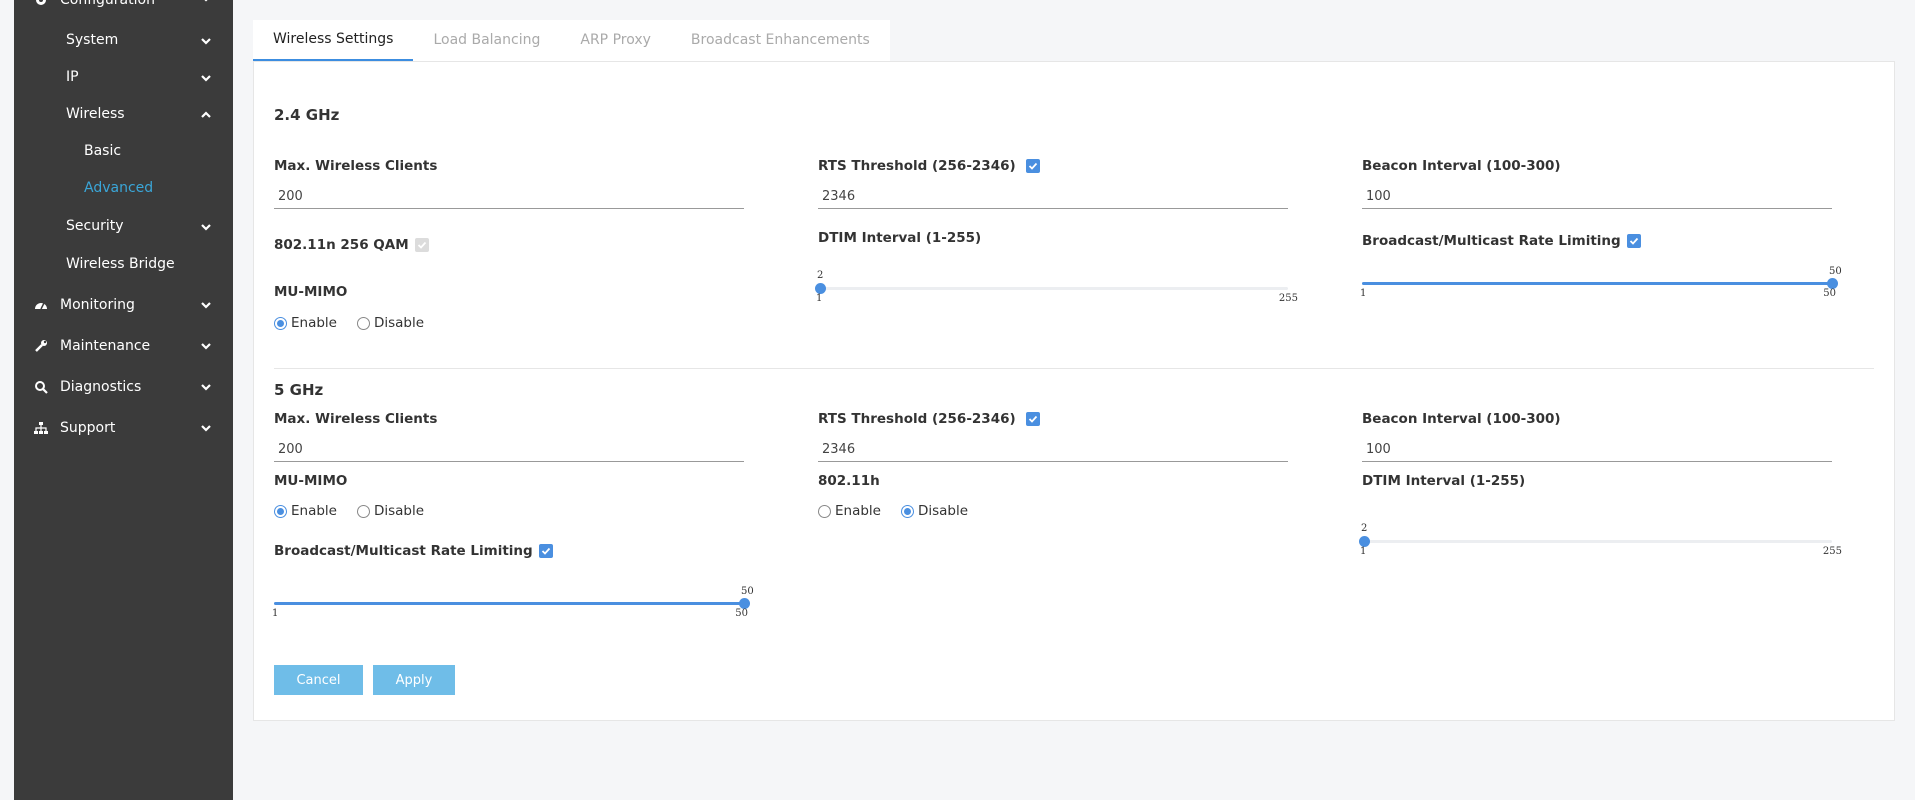 The height and width of the screenshot is (800, 1915). I want to click on dashboard-icon, so click(41, 306).